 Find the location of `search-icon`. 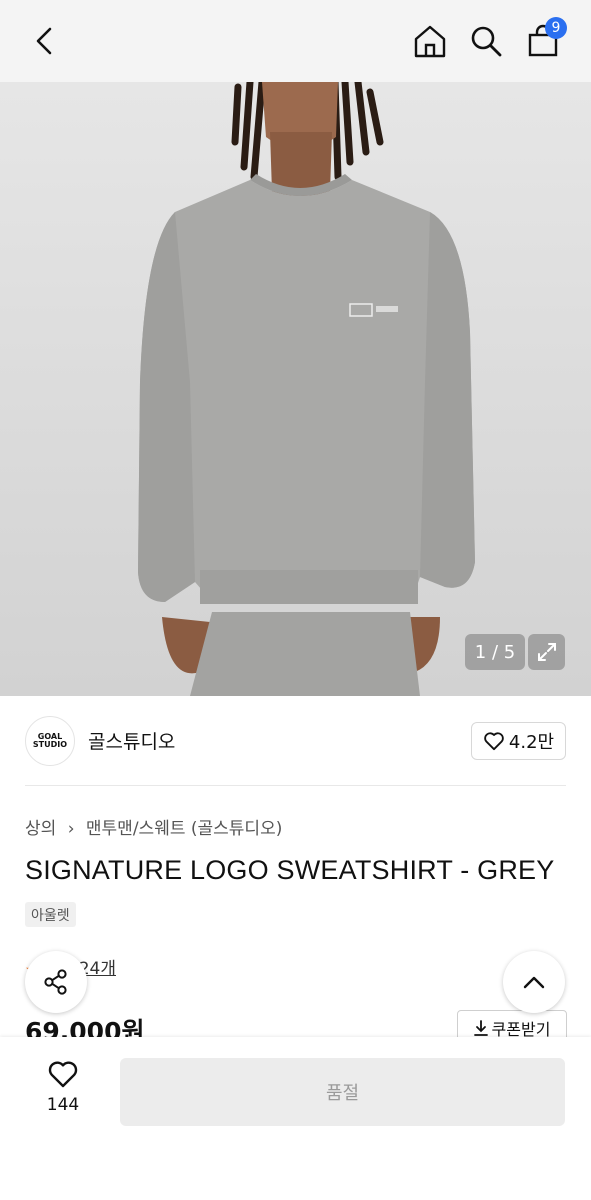

search-icon is located at coordinates (486, 41).